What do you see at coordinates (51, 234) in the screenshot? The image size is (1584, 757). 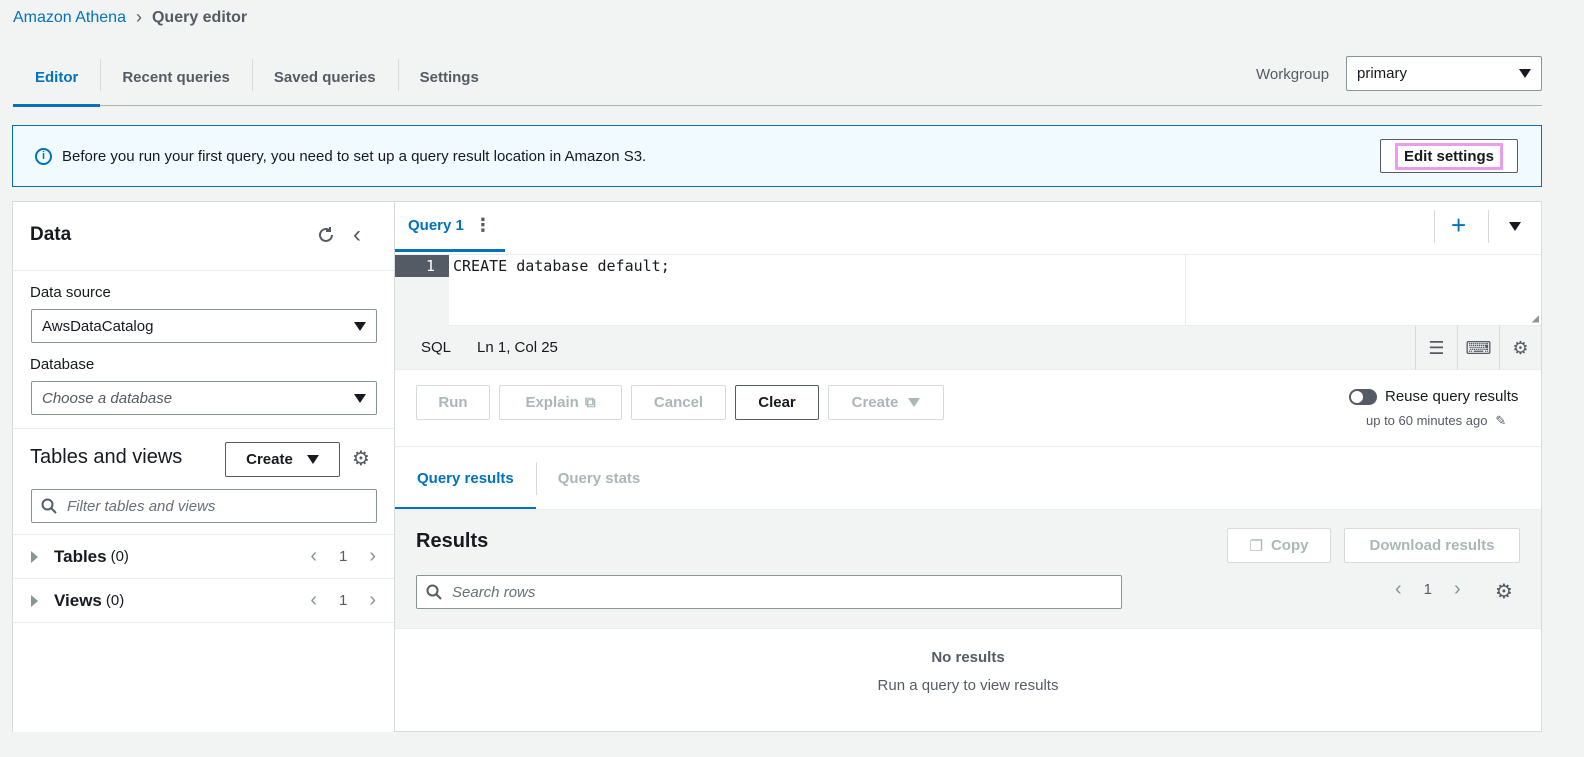 I see `data-panel-title: Data` at bounding box center [51, 234].